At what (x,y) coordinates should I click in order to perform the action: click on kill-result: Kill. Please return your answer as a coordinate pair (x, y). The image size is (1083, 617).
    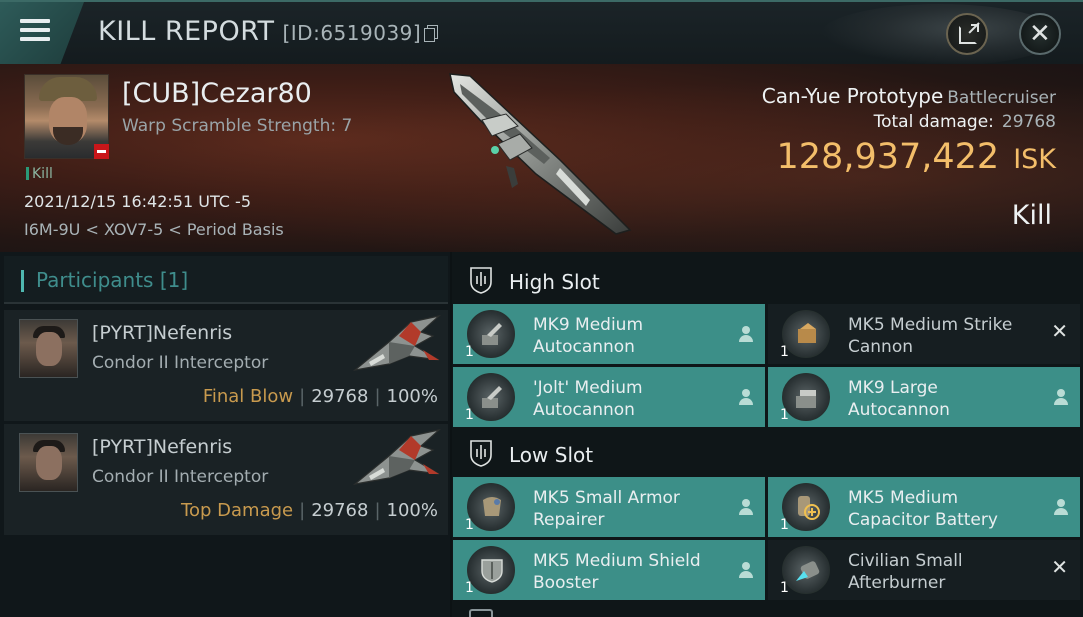
    Looking at the image, I should click on (1031, 215).